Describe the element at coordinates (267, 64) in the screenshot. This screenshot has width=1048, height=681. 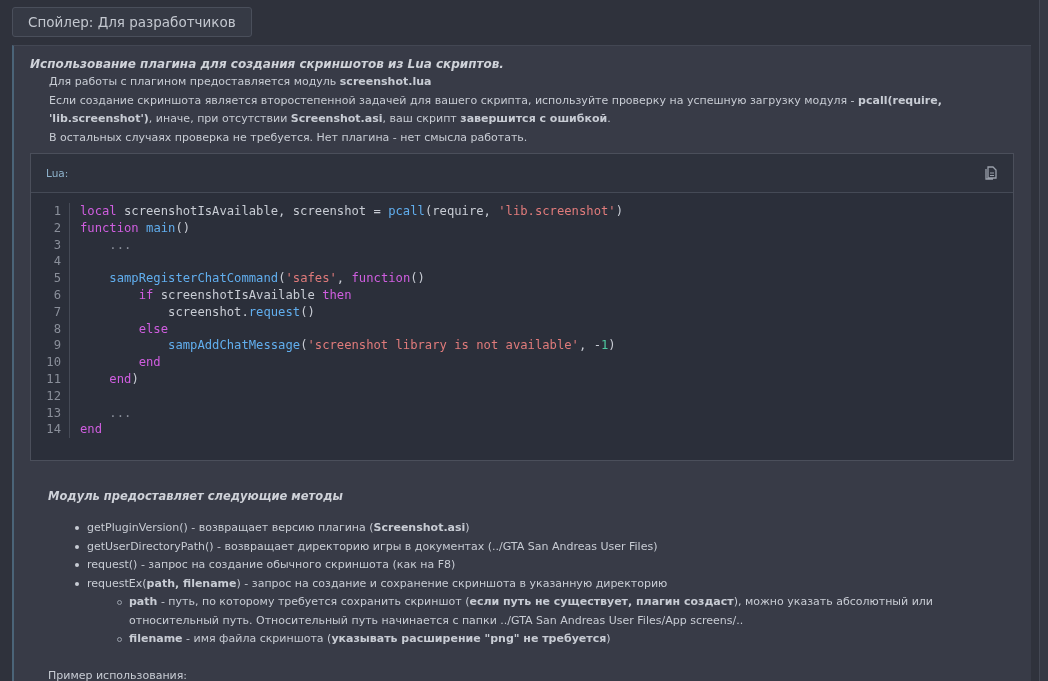
I see `section-heading: Использование плагина для создания скриншотов из Lua скриптов.` at that location.